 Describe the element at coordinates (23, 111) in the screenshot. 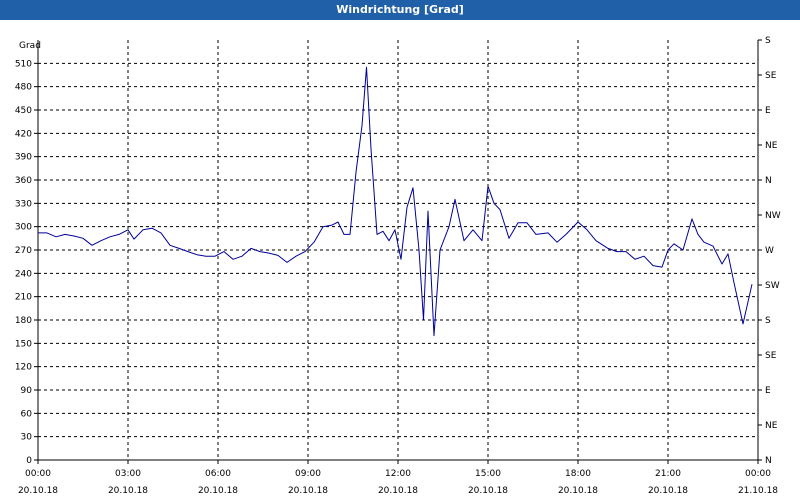

I see `y-tick-label: 450` at that location.